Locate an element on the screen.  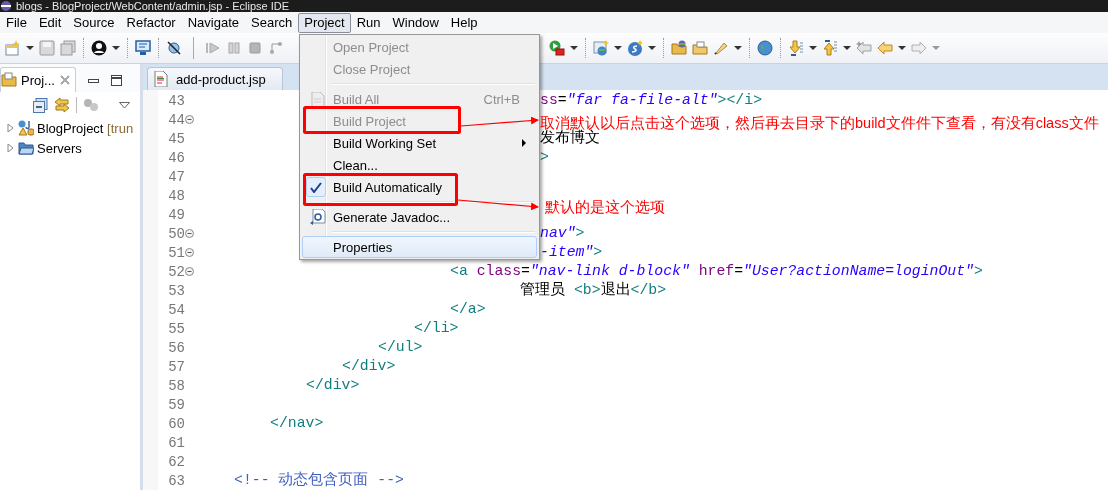
line-number: 62 is located at coordinates (176, 461).